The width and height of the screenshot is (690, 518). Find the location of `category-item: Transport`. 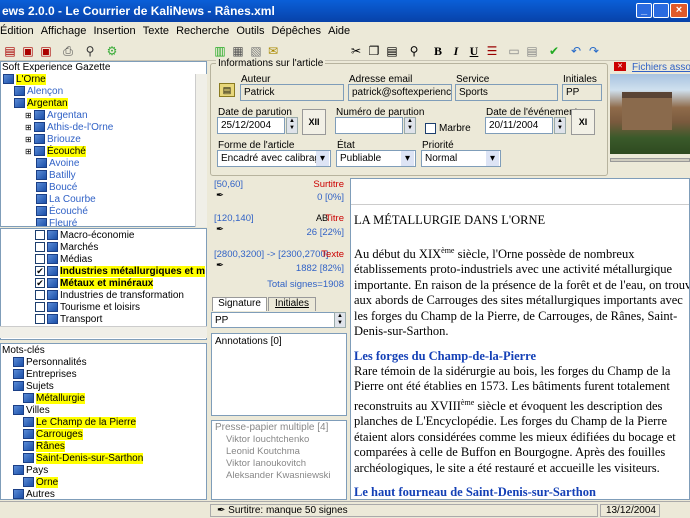

category-item: Transport is located at coordinates (103, 320).